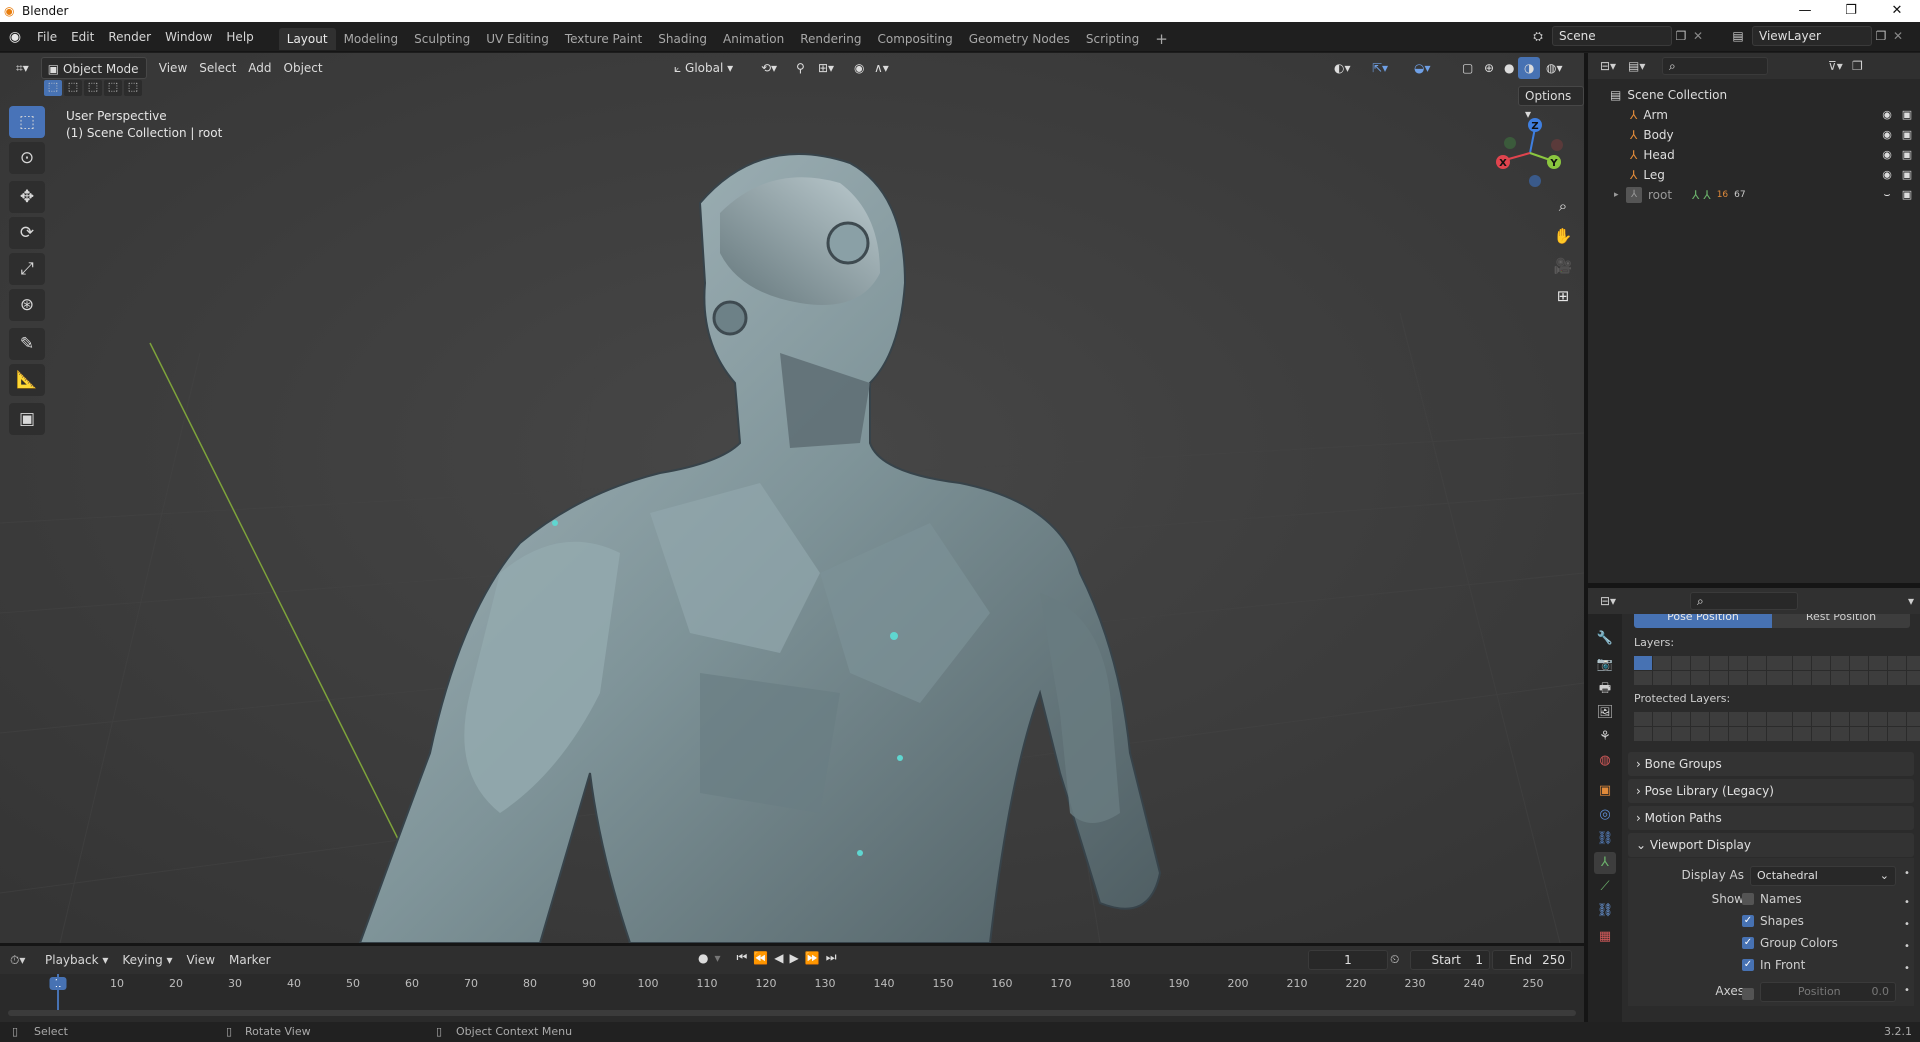  Describe the element at coordinates (1709, 670) in the screenshot. I see `layers-grid-left` at that location.